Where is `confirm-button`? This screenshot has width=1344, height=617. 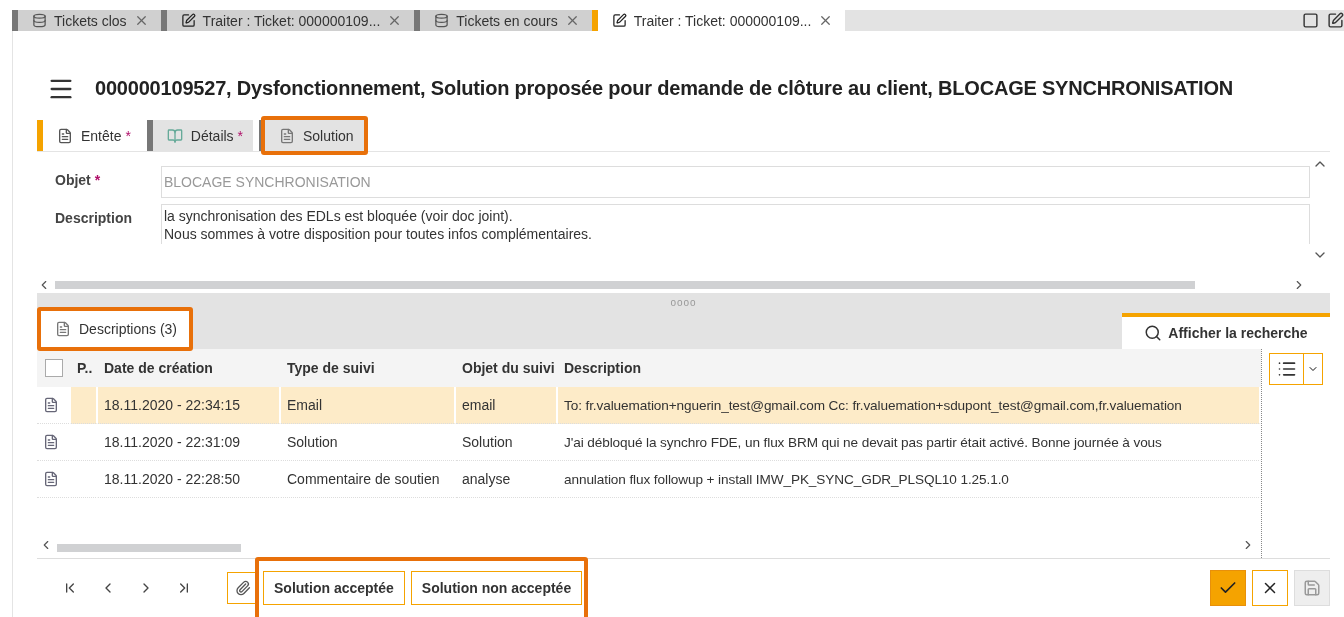
confirm-button is located at coordinates (1228, 588).